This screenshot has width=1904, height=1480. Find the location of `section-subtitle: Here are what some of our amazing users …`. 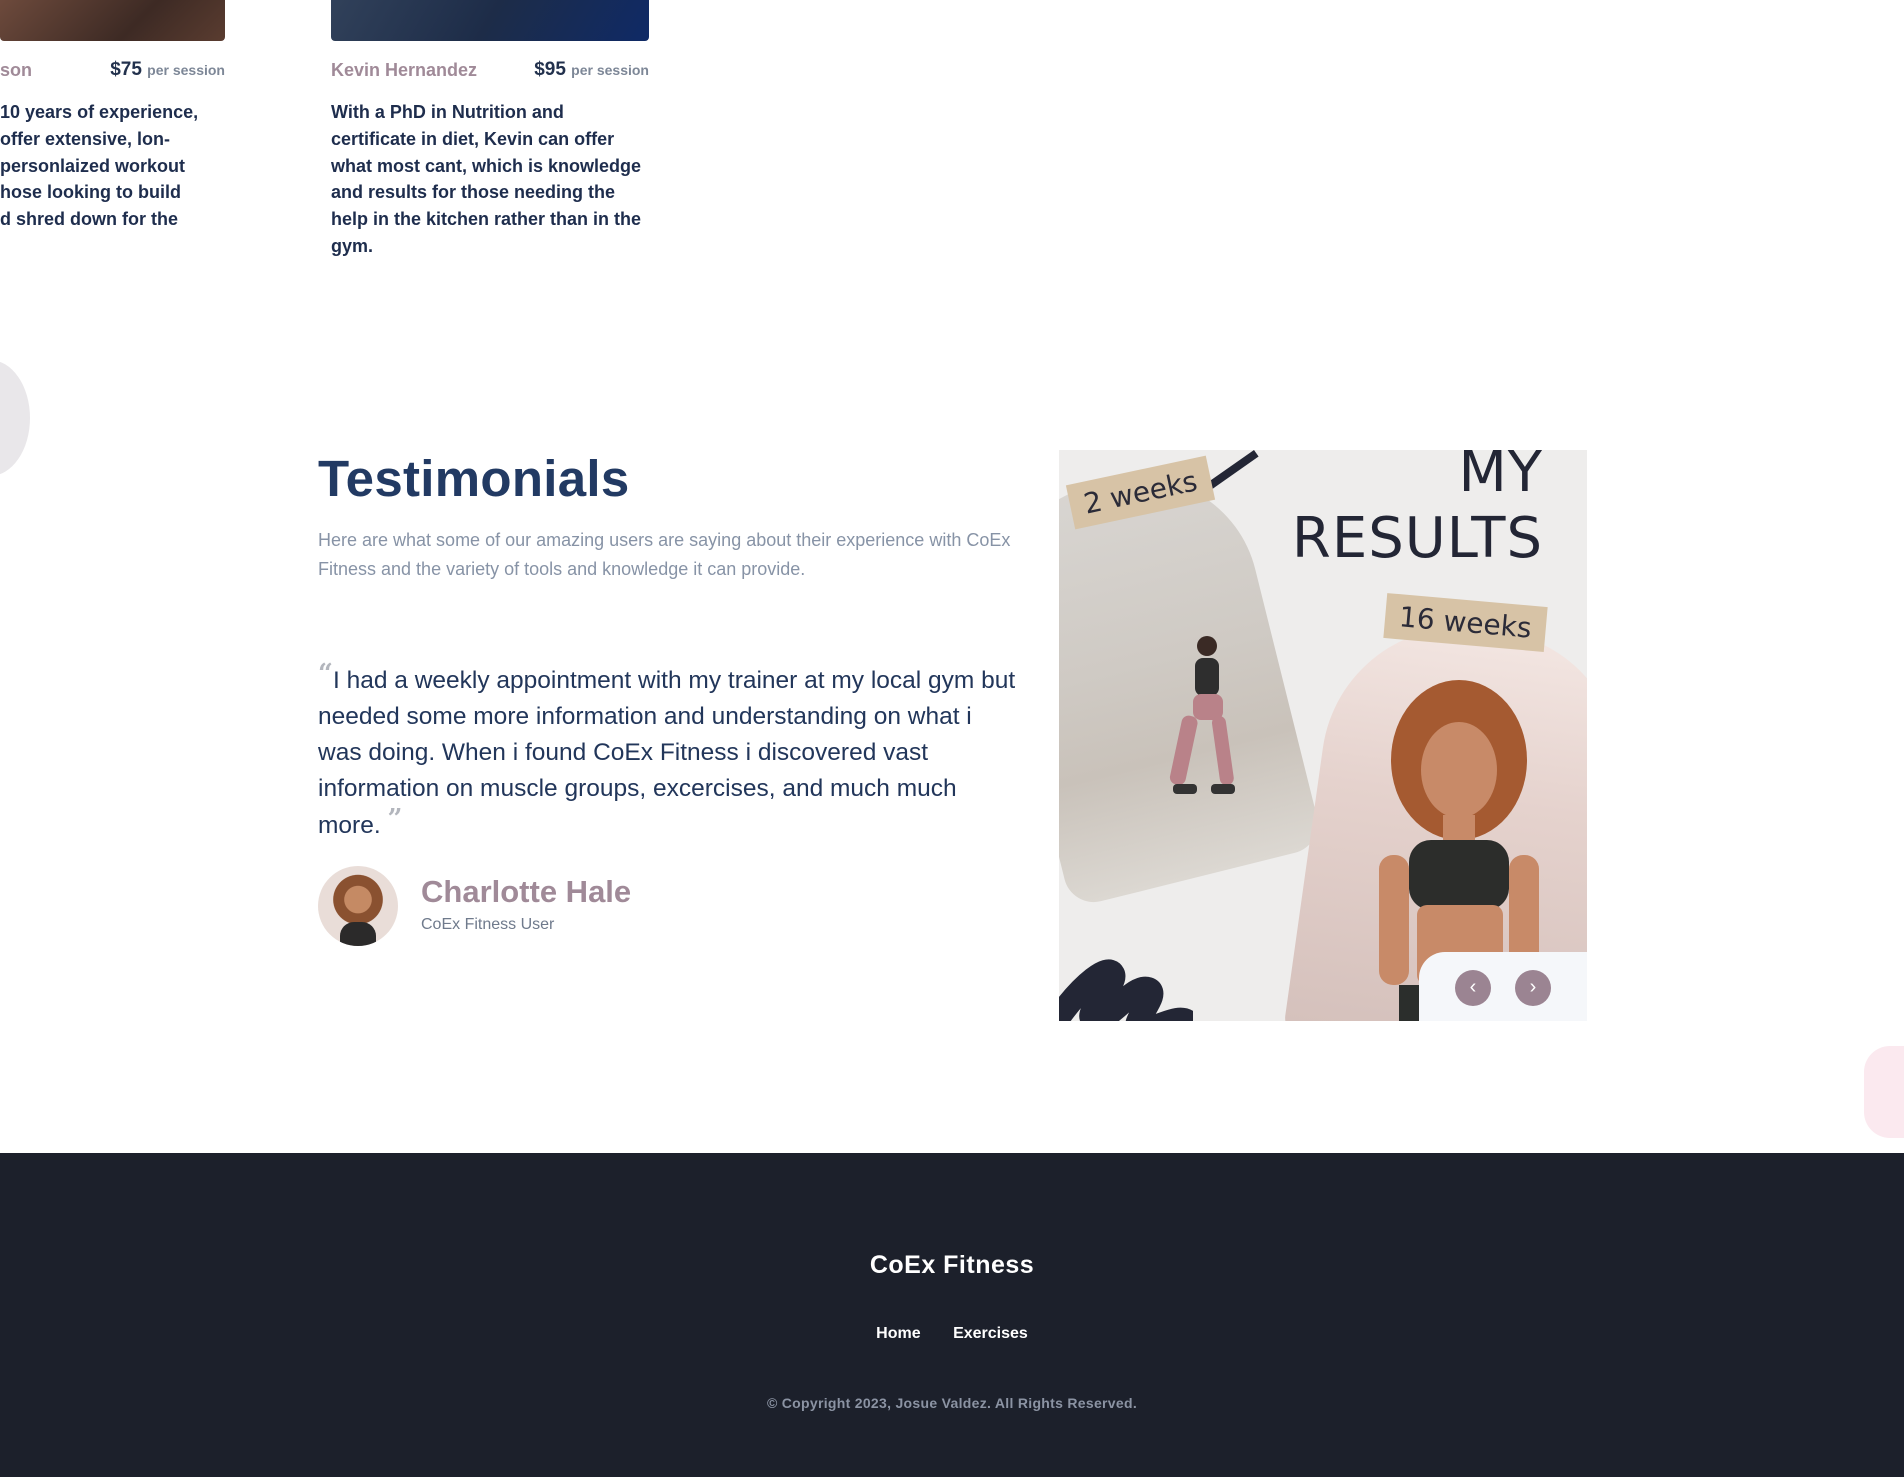

section-subtitle: Here are what some of our amazing users … is located at coordinates (664, 554).